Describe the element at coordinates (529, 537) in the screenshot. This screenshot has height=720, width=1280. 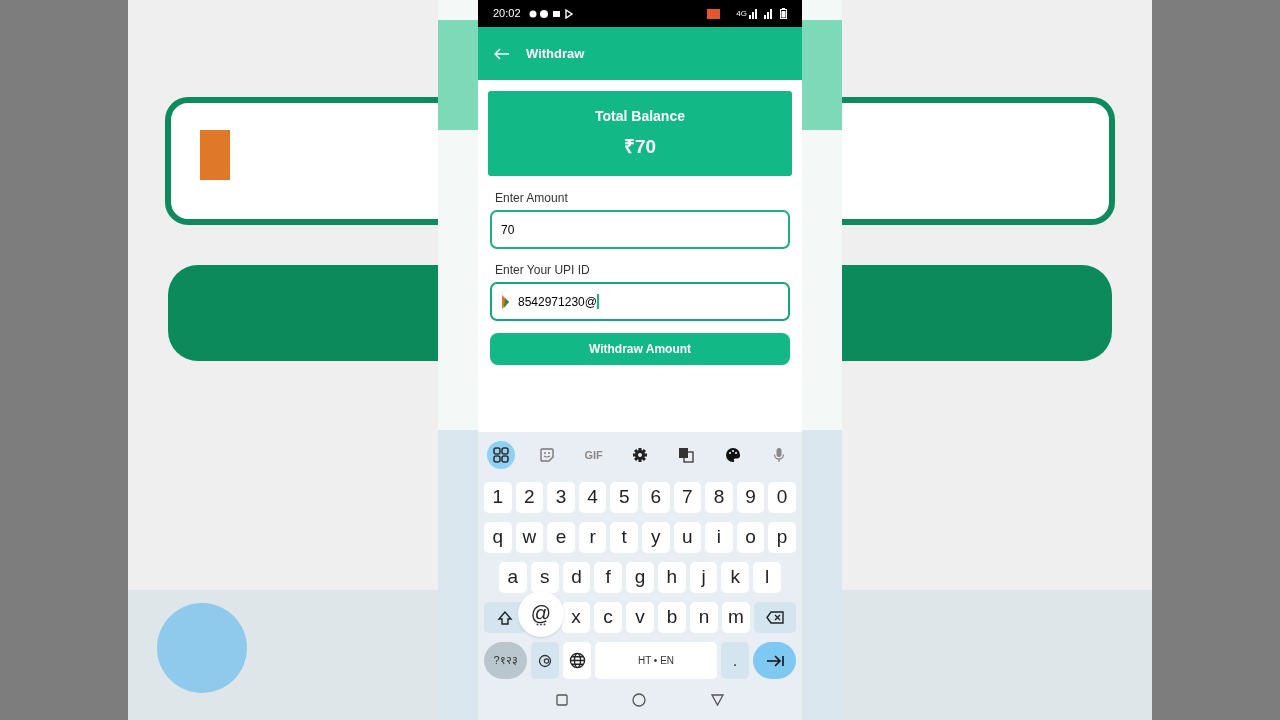
I see `keyboard-key: w` at that location.